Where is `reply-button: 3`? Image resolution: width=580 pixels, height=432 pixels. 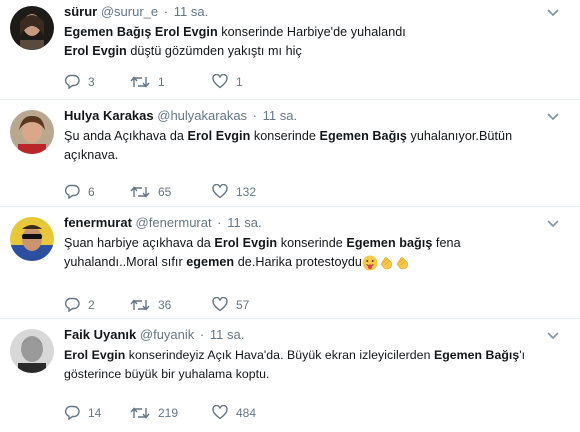 reply-button: 3 is located at coordinates (97, 81).